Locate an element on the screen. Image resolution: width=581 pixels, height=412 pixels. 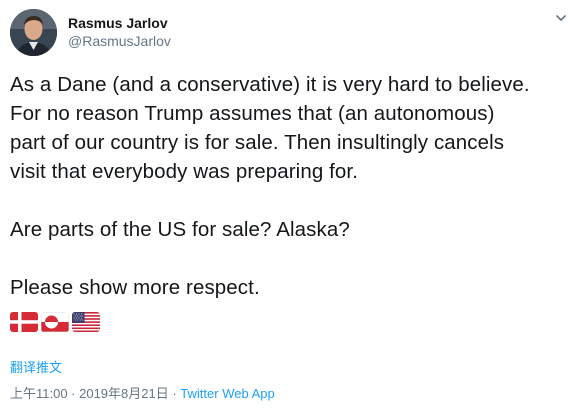
translate-tweet-link: 翻译推文 is located at coordinates (36, 368).